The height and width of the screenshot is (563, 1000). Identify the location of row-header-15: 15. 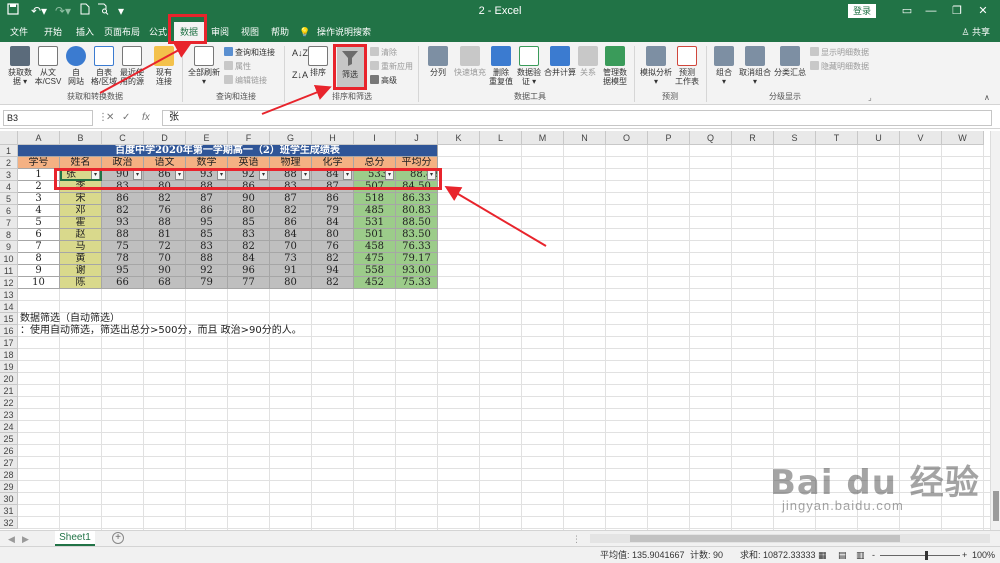
(9, 319).